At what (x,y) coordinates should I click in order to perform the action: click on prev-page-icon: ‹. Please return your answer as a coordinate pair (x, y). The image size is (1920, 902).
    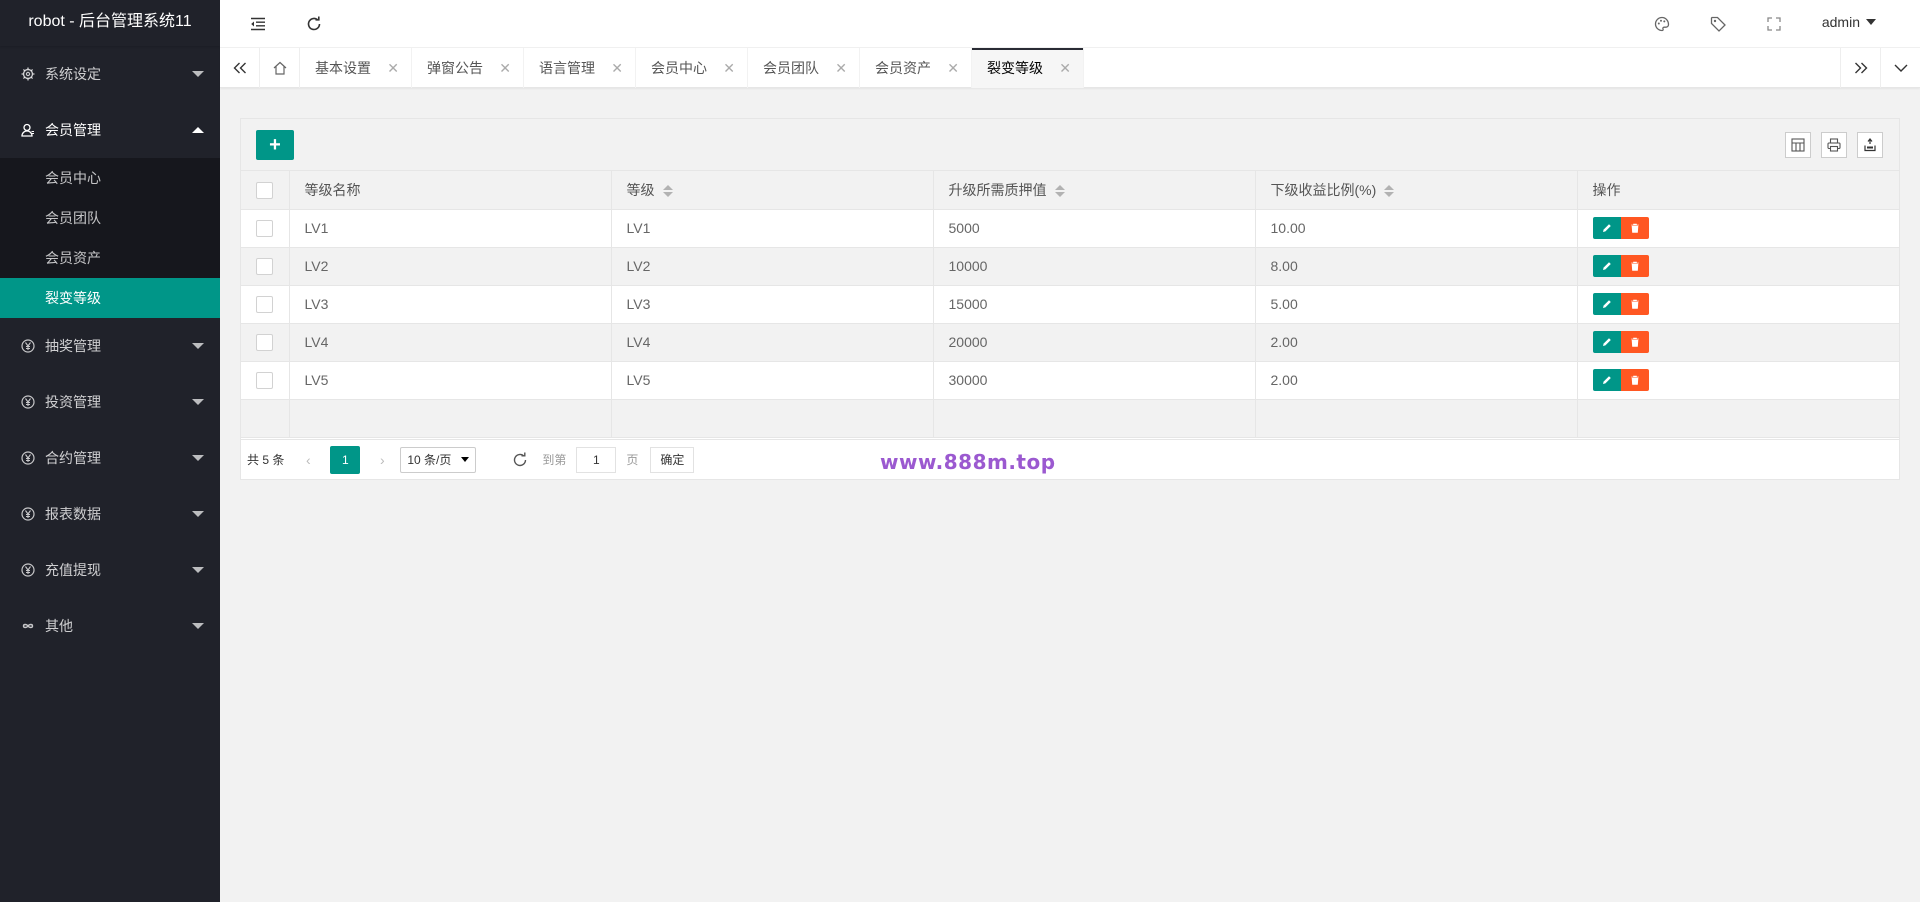
    Looking at the image, I should click on (308, 460).